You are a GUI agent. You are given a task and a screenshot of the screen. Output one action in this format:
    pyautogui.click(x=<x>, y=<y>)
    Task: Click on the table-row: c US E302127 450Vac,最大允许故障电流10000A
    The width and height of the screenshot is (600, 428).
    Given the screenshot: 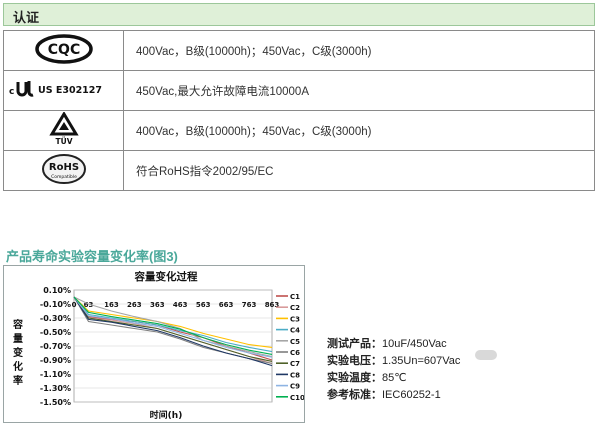 What is the action you would take?
    pyautogui.click(x=299, y=90)
    